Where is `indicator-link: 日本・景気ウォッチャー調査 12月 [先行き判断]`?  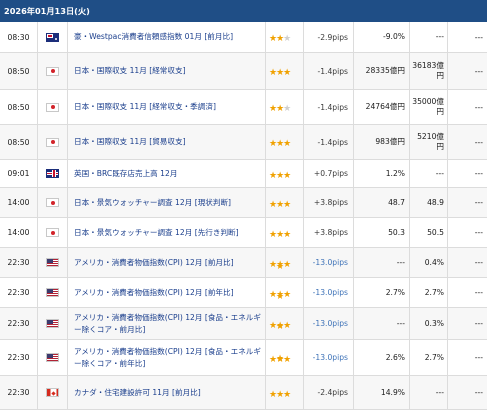
indicator-link: 日本・景気ウォッチャー調査 12月 [先行き判断] is located at coordinates (156, 233).